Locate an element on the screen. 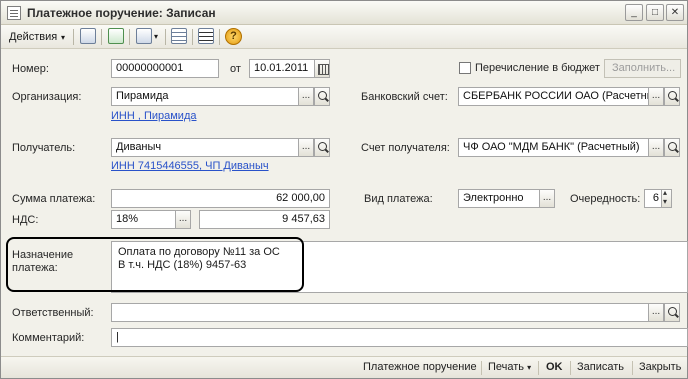  document-list-icon is located at coordinates (179, 36).